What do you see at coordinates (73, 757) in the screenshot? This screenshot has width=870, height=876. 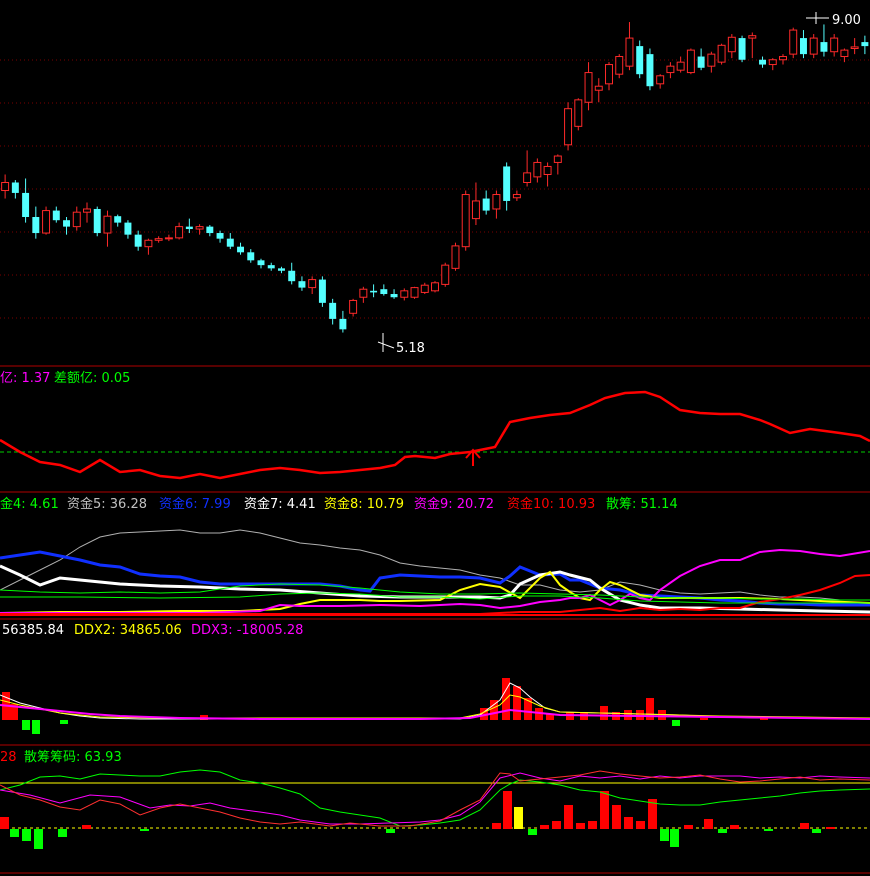 I see `legend-item: 散筹筹码: 63.93` at bounding box center [73, 757].